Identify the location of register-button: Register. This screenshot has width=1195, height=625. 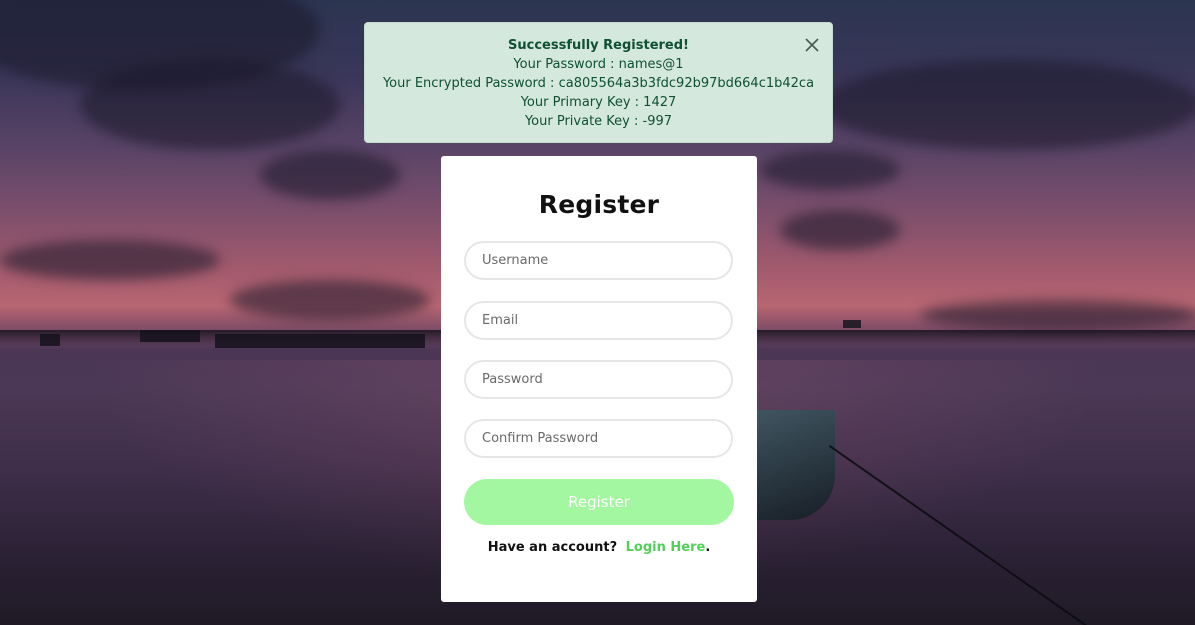
(599, 502).